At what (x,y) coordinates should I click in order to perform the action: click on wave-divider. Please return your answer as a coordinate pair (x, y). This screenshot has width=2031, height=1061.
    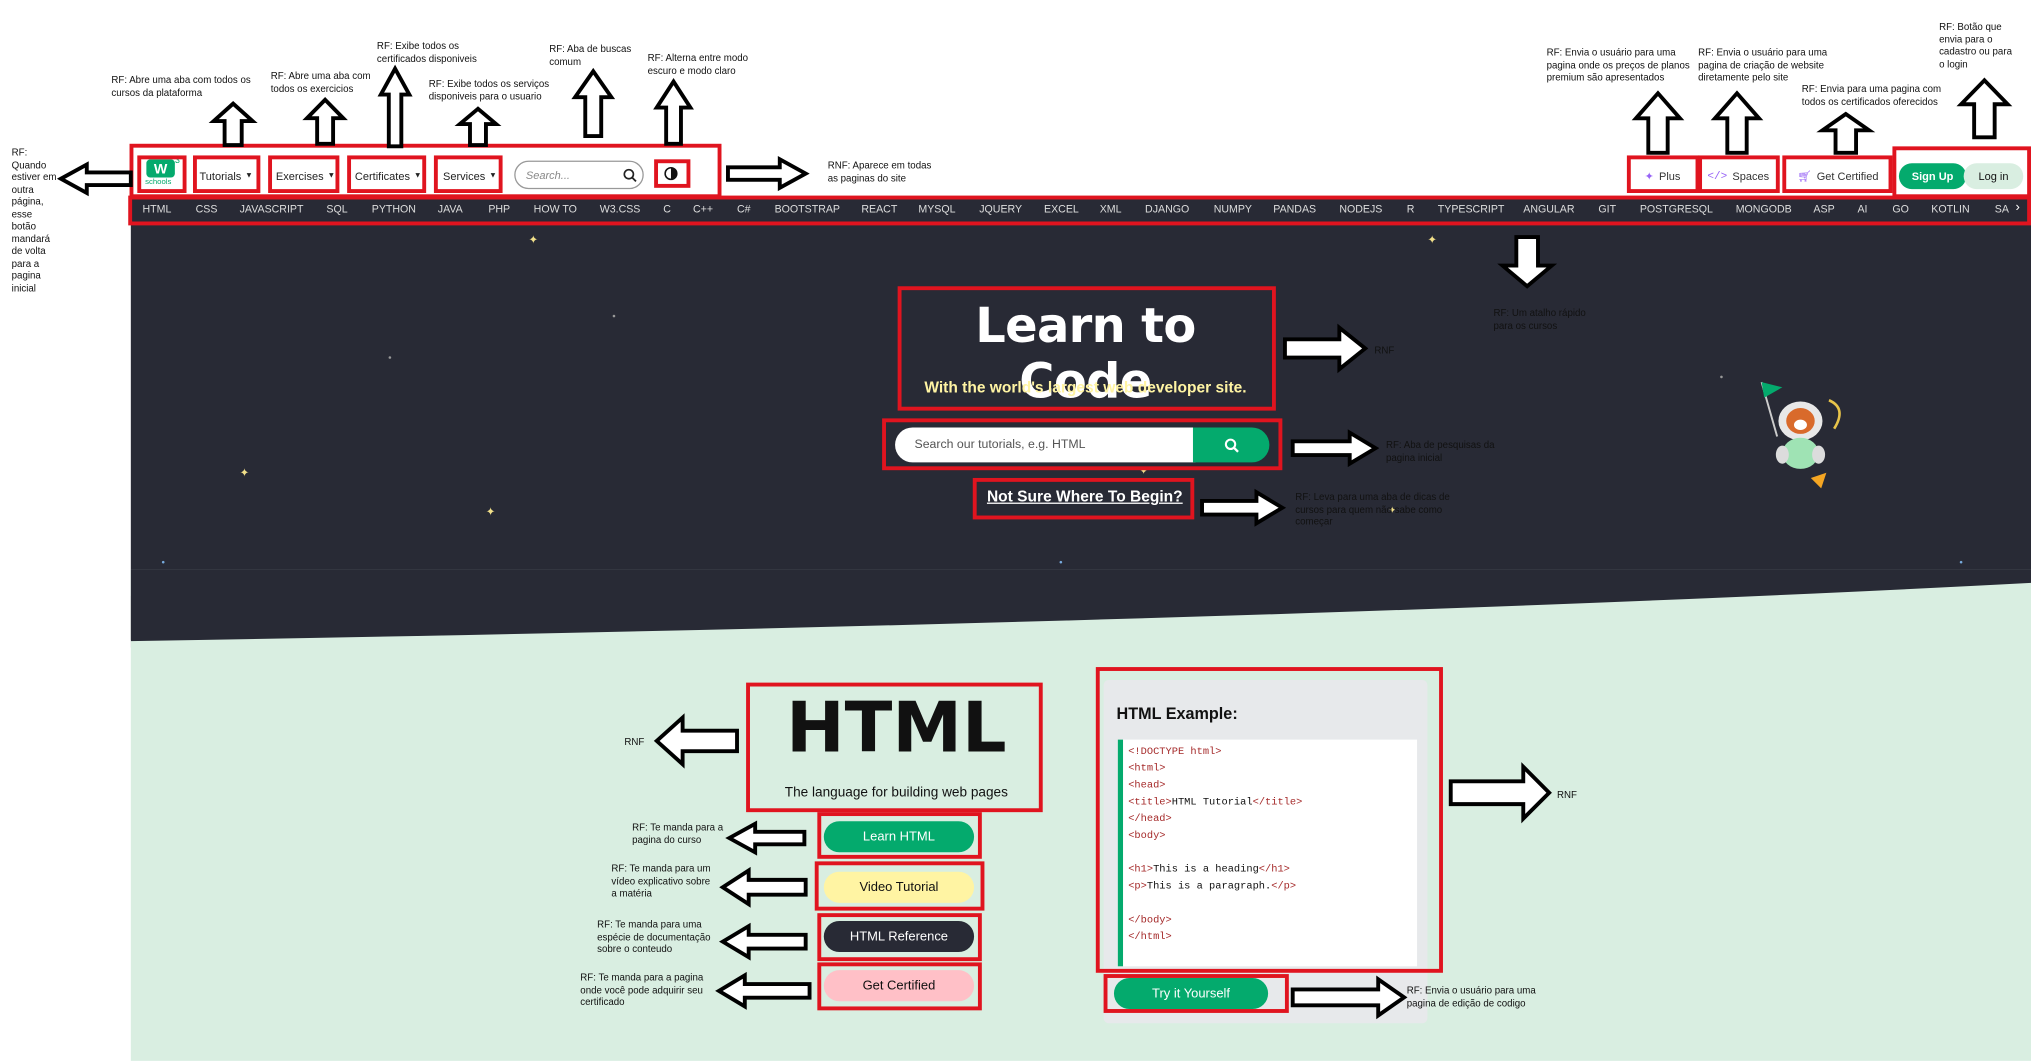
    Looking at the image, I should click on (1080, 605).